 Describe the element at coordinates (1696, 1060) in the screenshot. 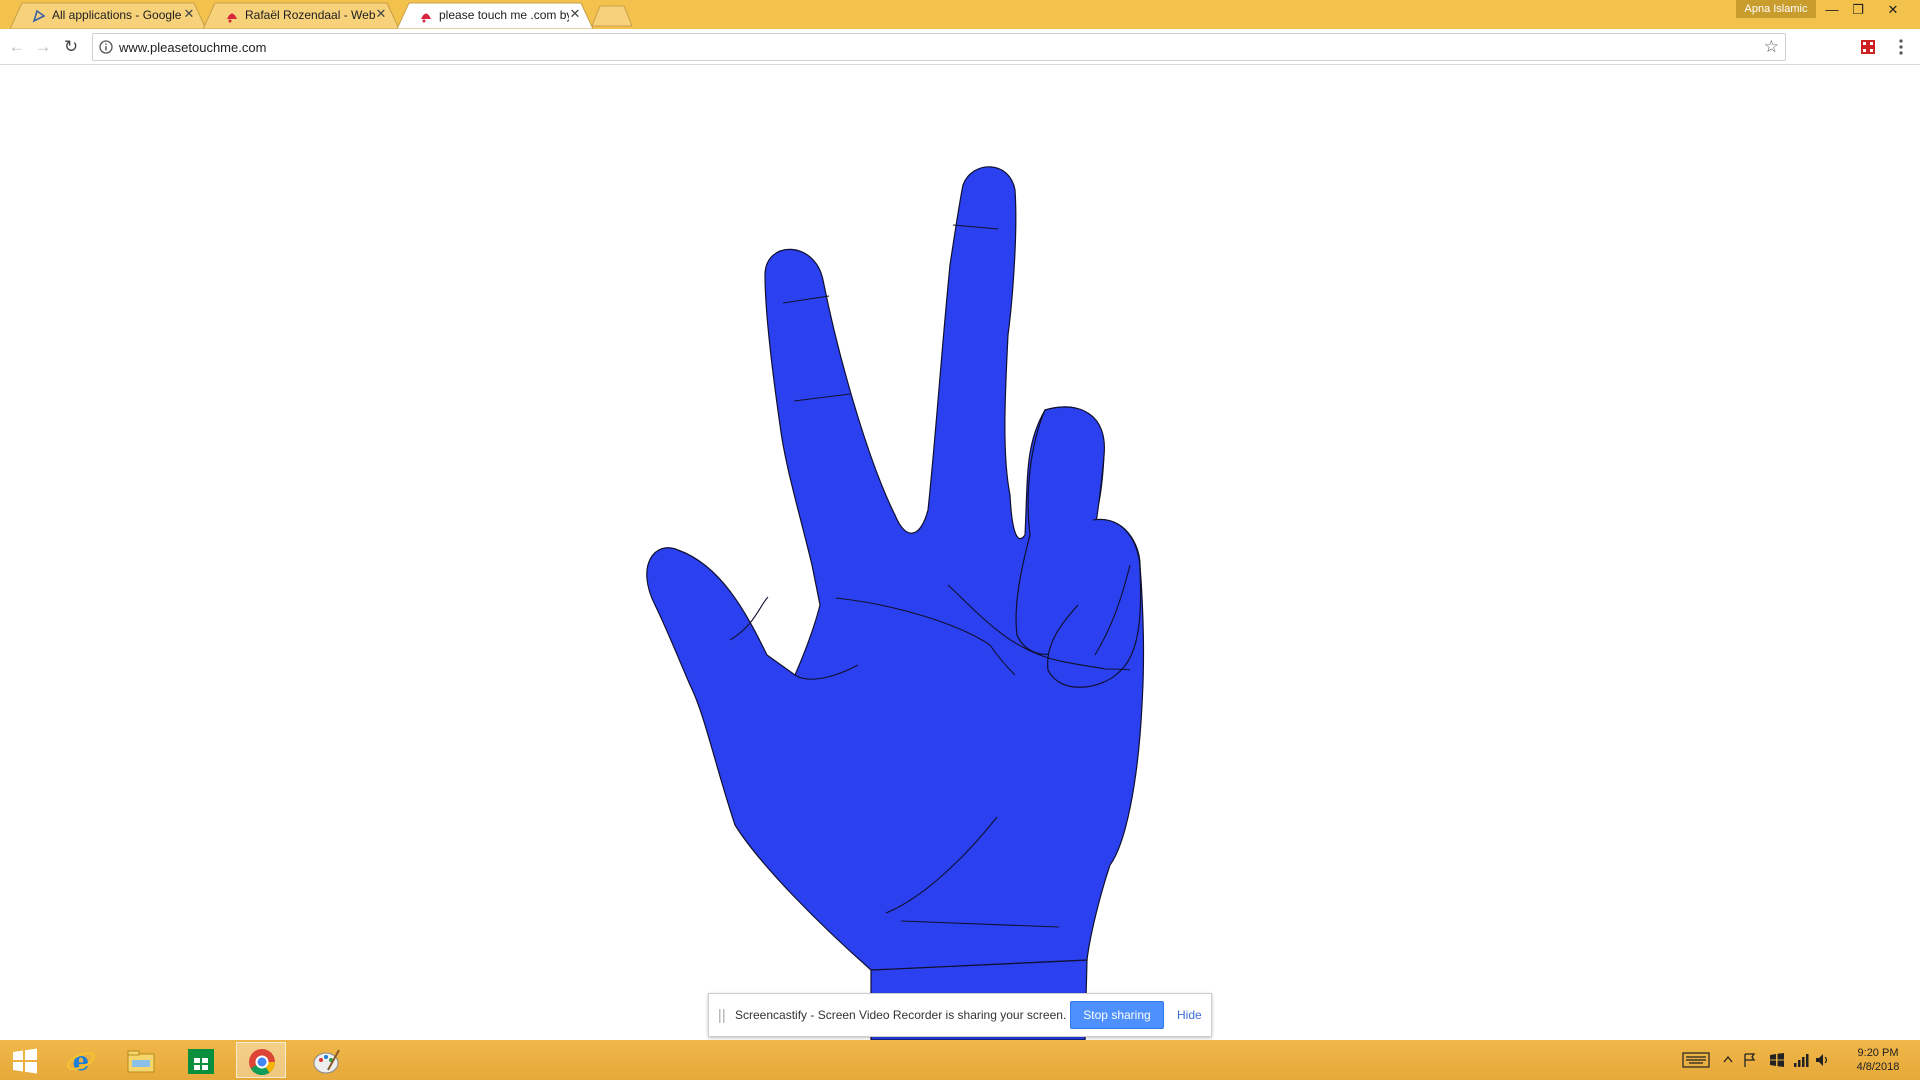

I see `keyboard-icon` at that location.